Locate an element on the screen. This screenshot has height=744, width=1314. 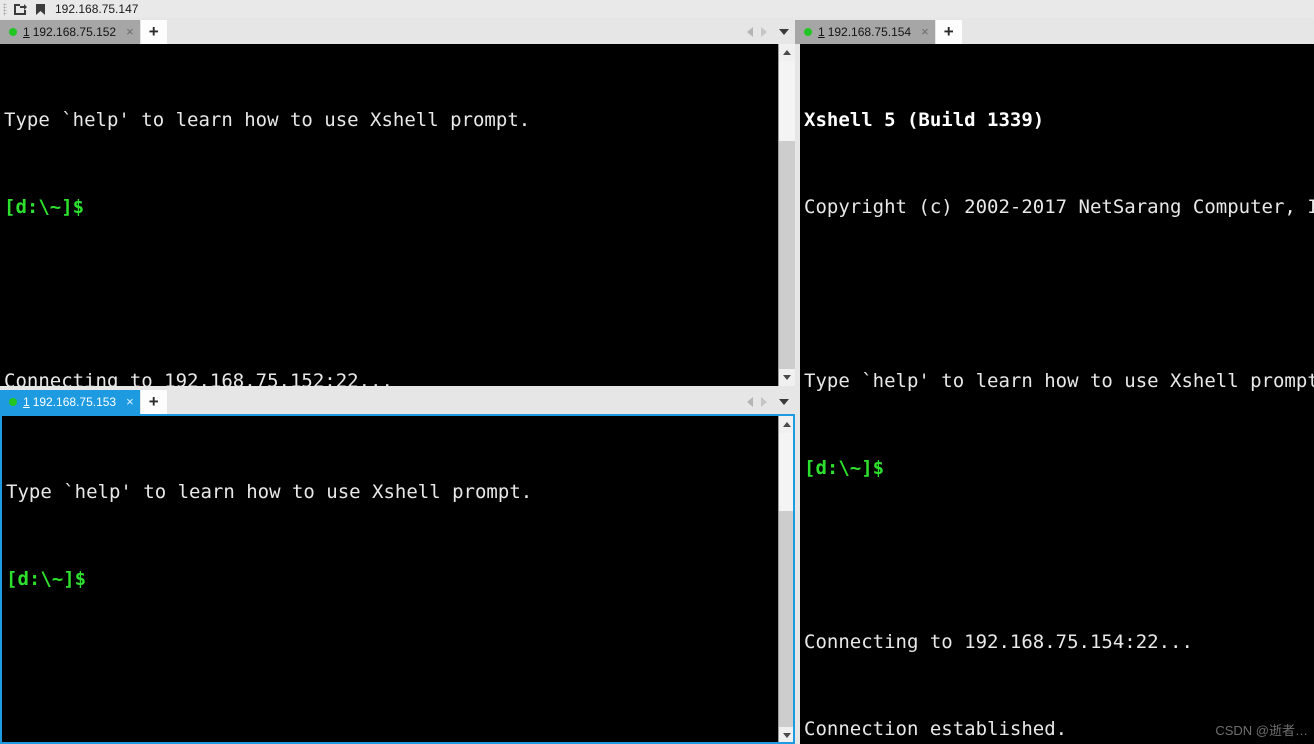
toolbar: 192.168.75.147 is located at coordinates (657, 9).